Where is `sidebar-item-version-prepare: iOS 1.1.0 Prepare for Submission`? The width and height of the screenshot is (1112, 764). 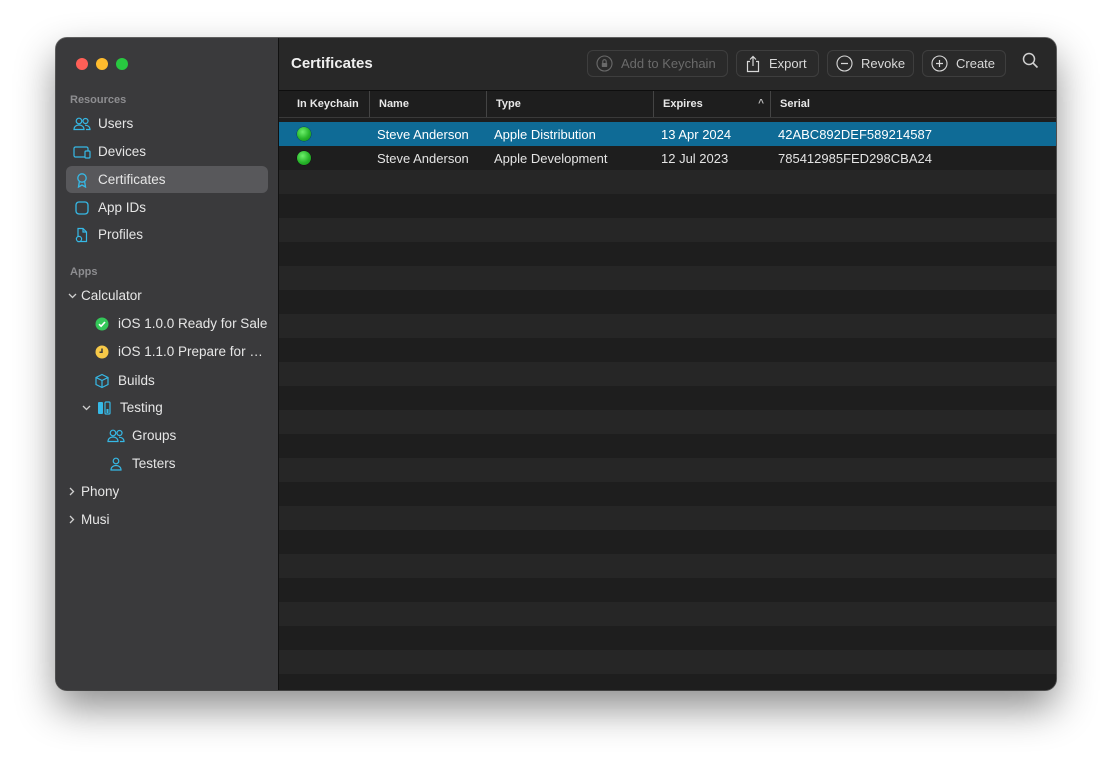 sidebar-item-version-prepare: iOS 1.1.0 Prepare for Submission is located at coordinates (167, 351).